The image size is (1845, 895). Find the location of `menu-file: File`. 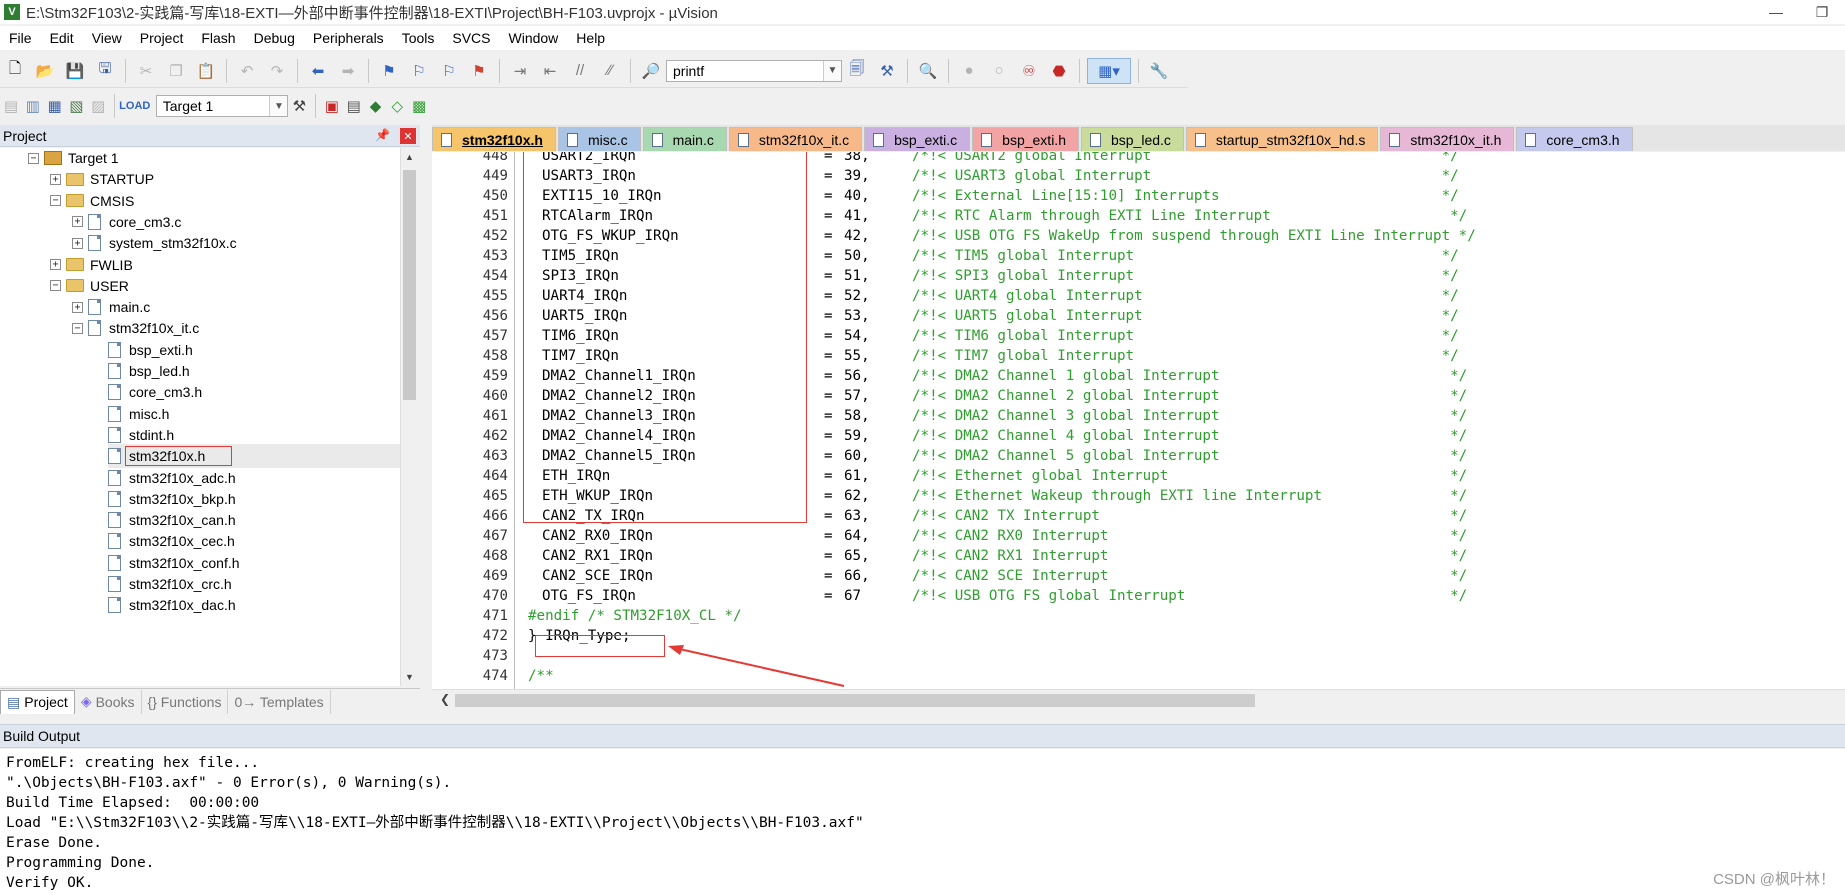

menu-file: File is located at coordinates (20, 38).